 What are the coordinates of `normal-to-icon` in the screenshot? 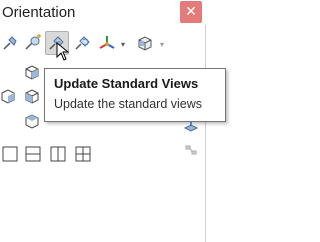 It's located at (191, 127).